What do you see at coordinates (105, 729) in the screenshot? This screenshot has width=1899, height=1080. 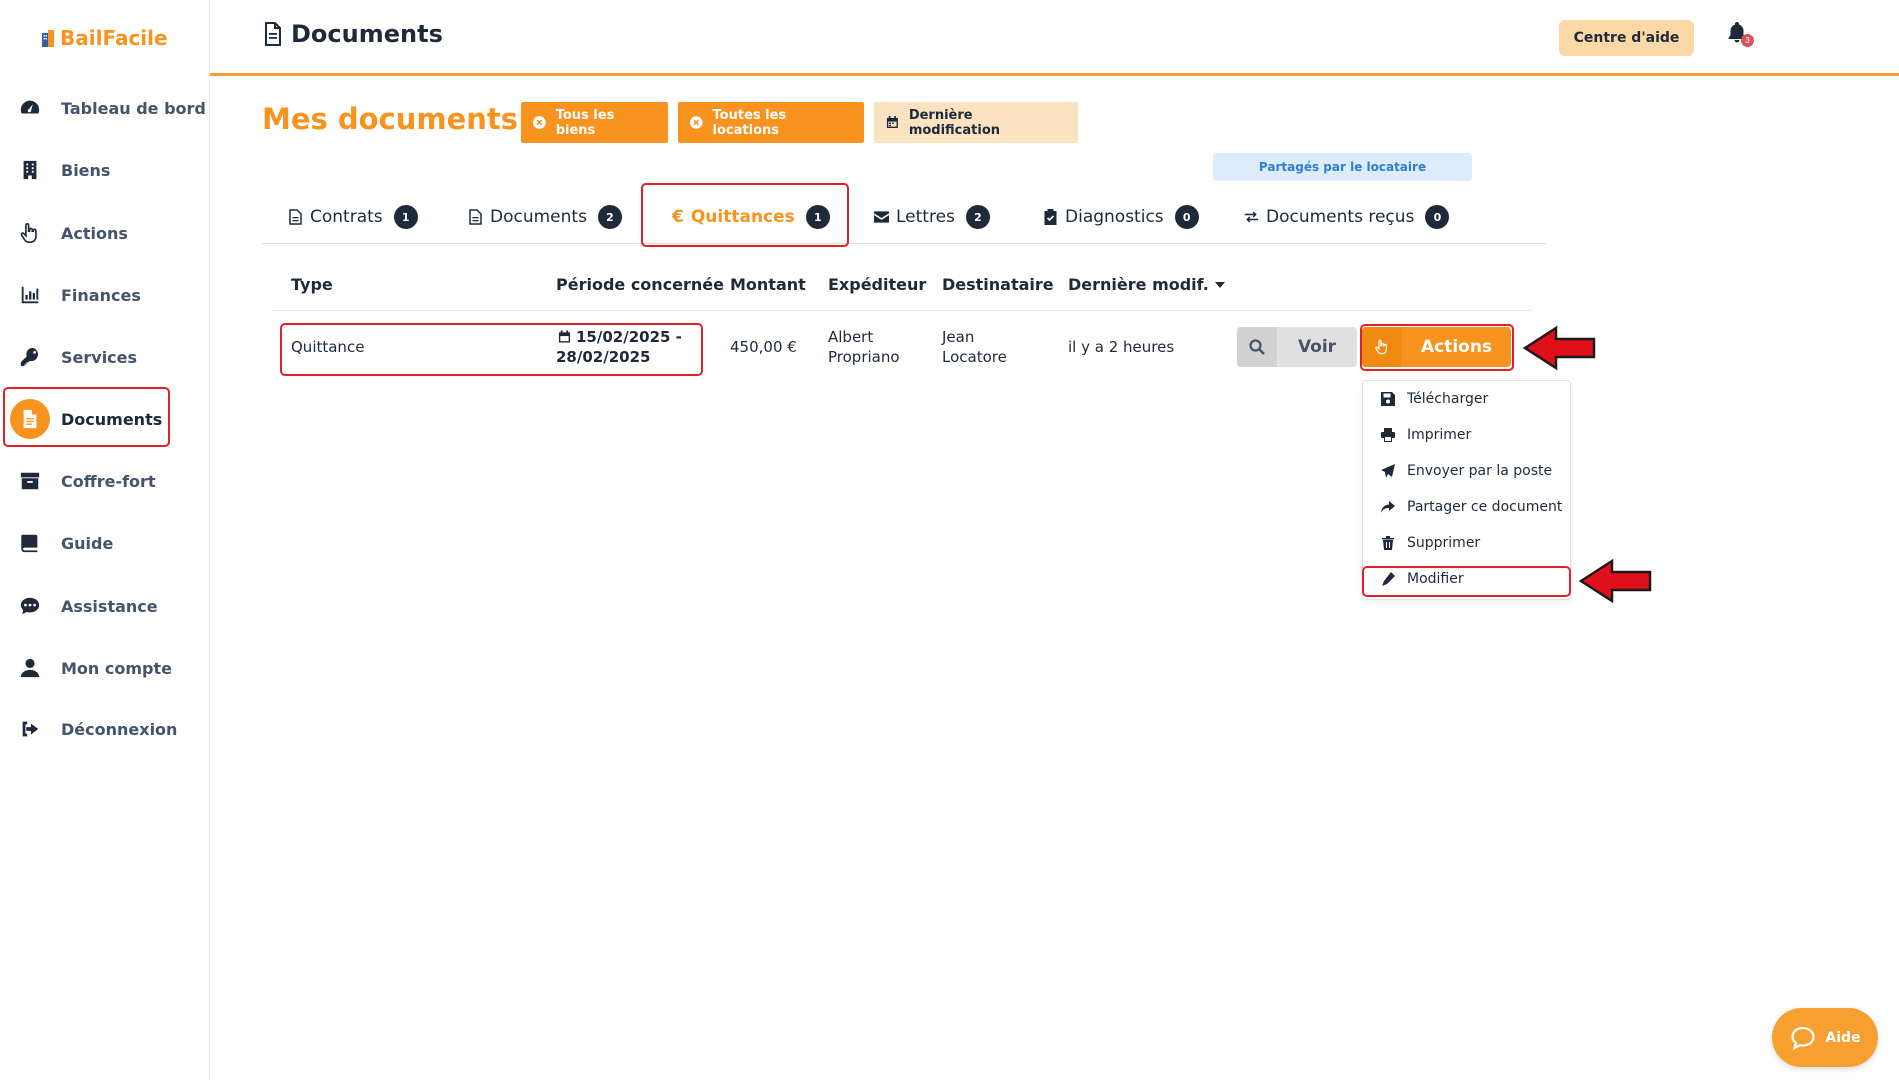 I see `sidebar-item-deconnexion: Déconnexion` at bounding box center [105, 729].